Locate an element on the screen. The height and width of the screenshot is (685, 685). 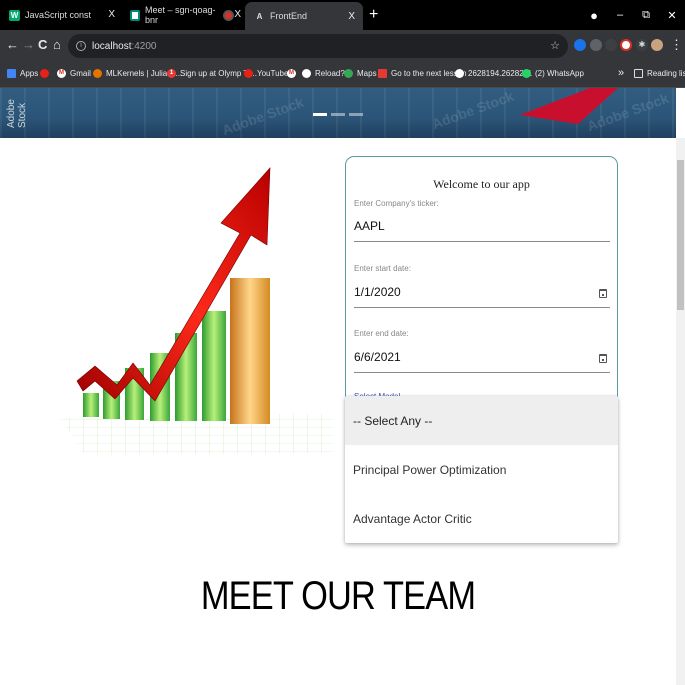
scrollbar-thumb is located at coordinates (680, 235).